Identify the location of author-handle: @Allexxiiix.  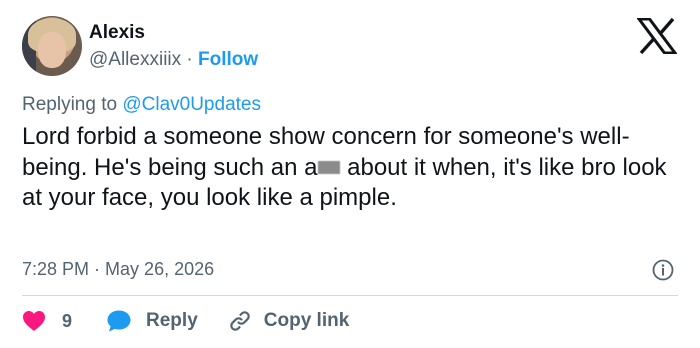
(135, 59).